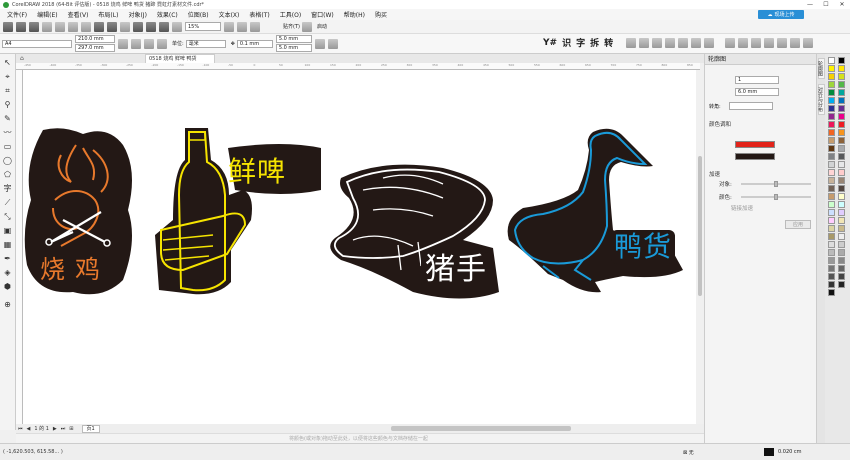 The width and height of the screenshot is (850, 460). Describe the element at coordinates (112, 26) in the screenshot. I see `redo-icon` at that location.